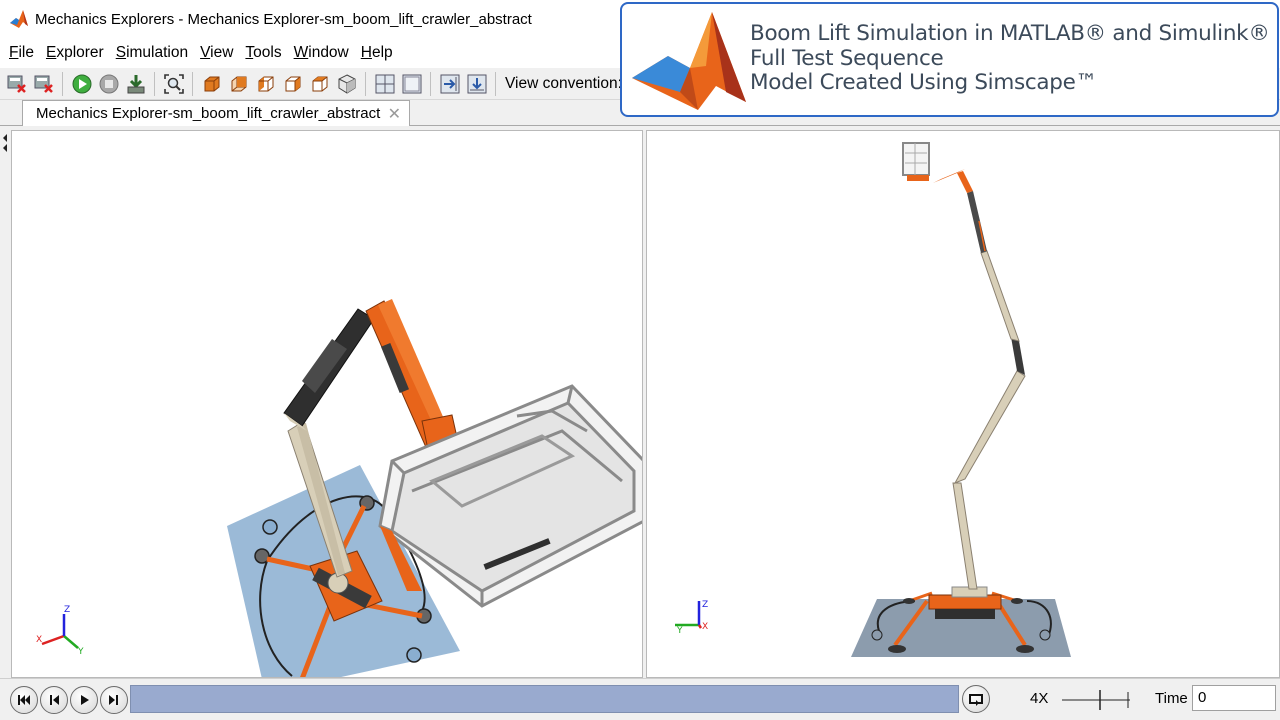 The height and width of the screenshot is (720, 1280). What do you see at coordinates (82, 84) in the screenshot?
I see `play-icon` at bounding box center [82, 84].